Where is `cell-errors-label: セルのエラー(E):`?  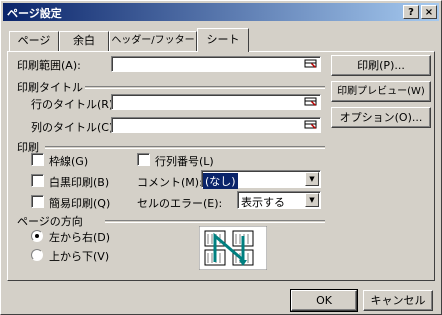
cell-errors-label: セルのエラー(E): is located at coordinates (180, 203).